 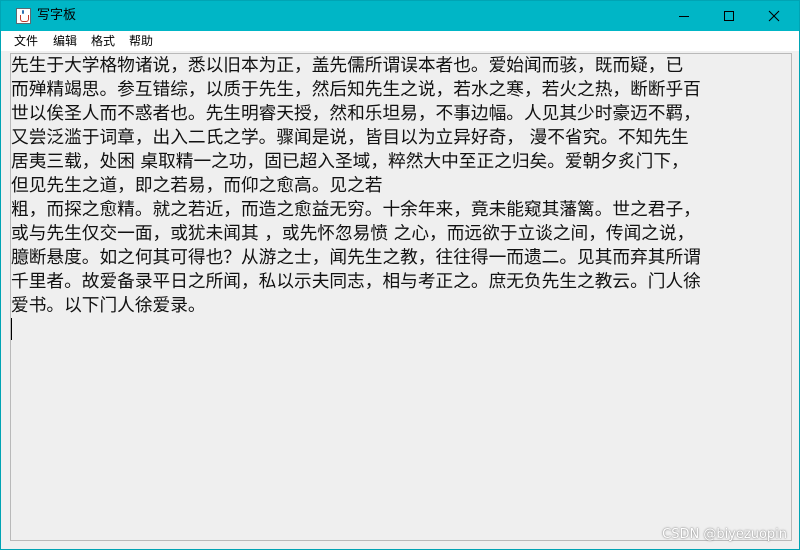 I want to click on java-cup-icon, so click(x=23, y=16).